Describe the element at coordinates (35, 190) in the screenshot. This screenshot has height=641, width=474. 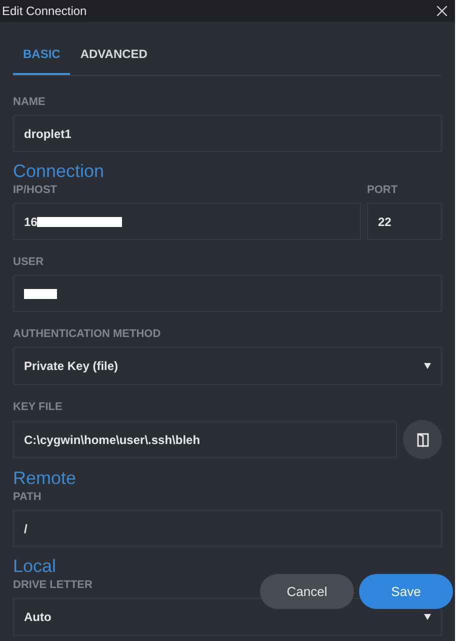
I see `field-label: IP/HOST` at that location.